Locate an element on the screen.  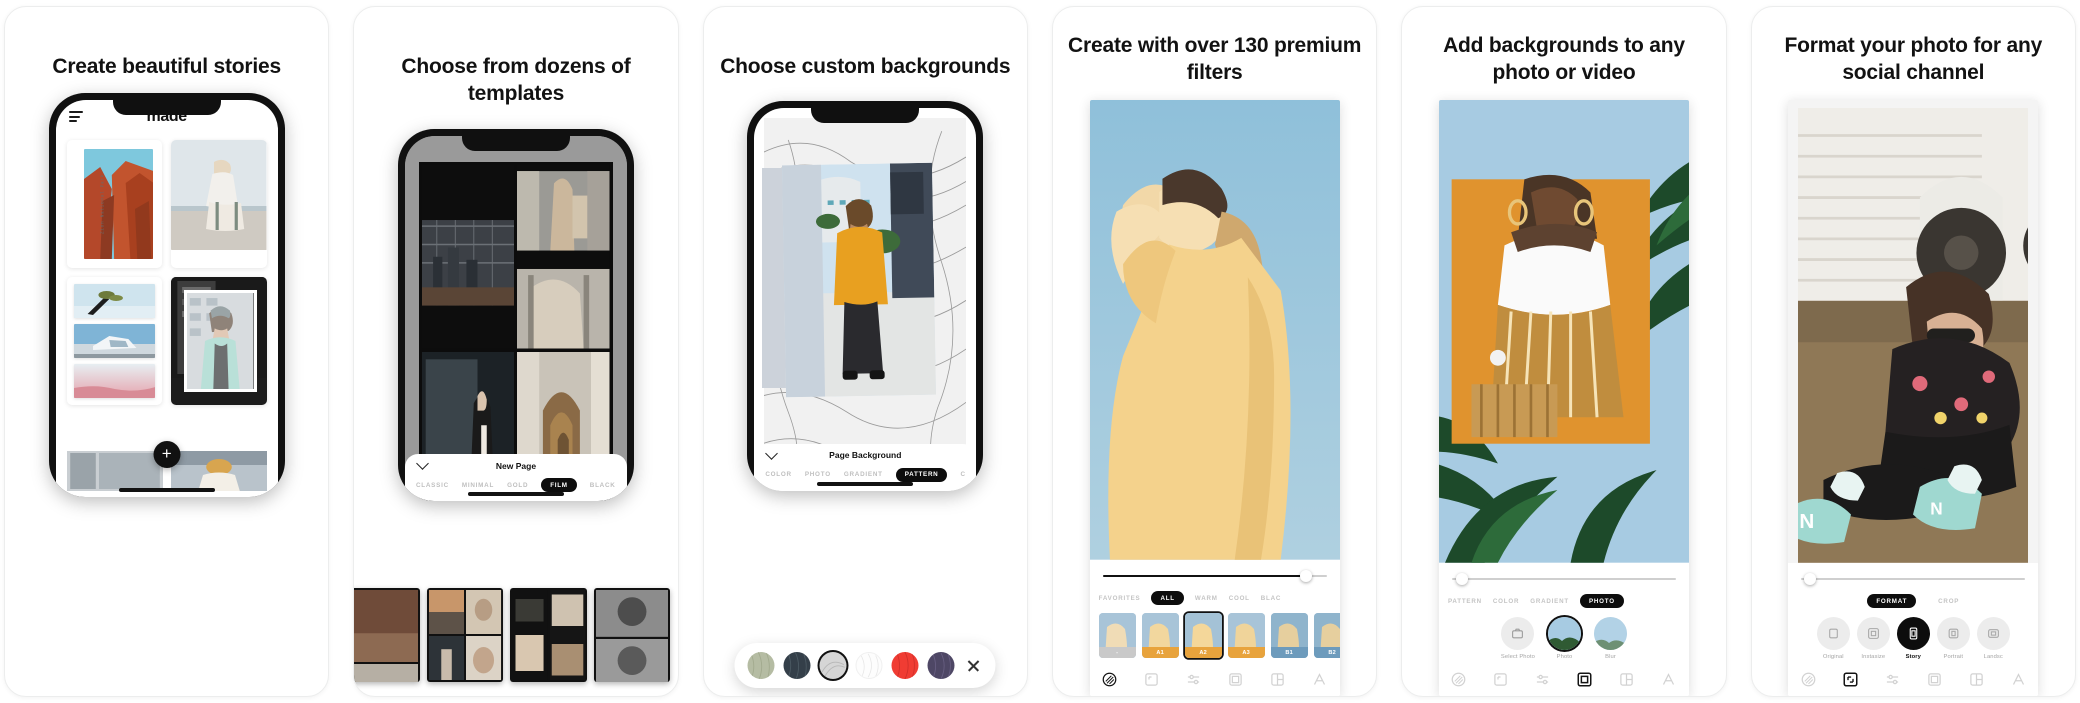
tab-all: ALL is located at coordinates (1167, 598).